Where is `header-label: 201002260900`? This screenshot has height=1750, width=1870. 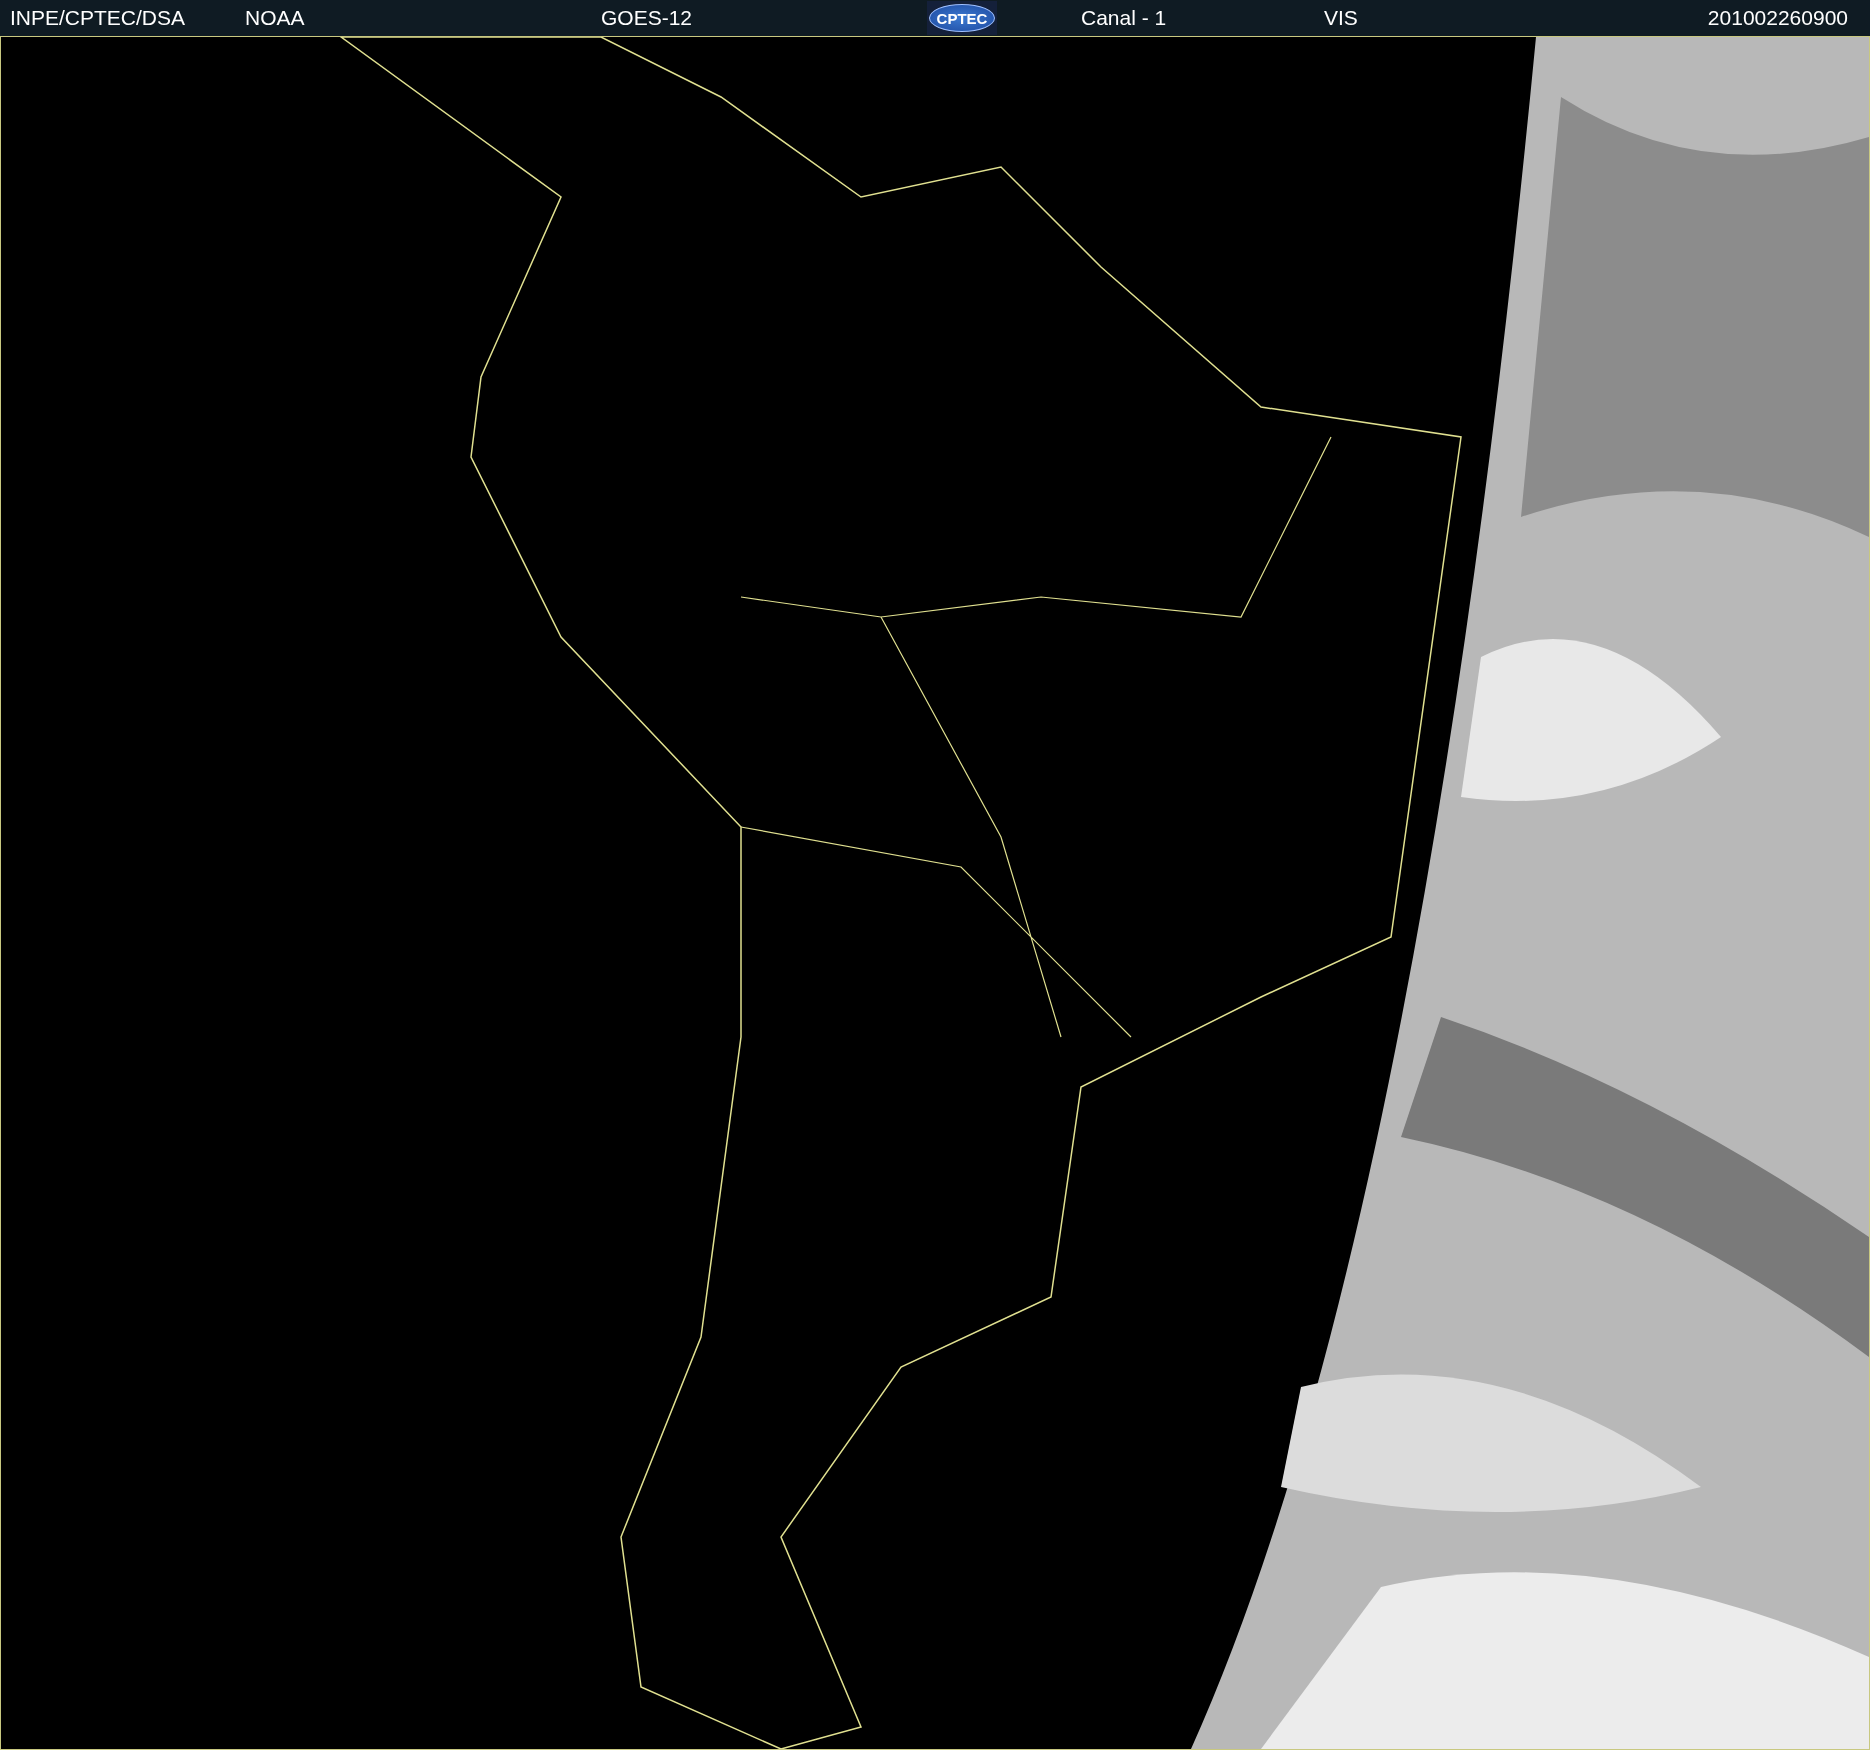 header-label: 201002260900 is located at coordinates (1777, 18).